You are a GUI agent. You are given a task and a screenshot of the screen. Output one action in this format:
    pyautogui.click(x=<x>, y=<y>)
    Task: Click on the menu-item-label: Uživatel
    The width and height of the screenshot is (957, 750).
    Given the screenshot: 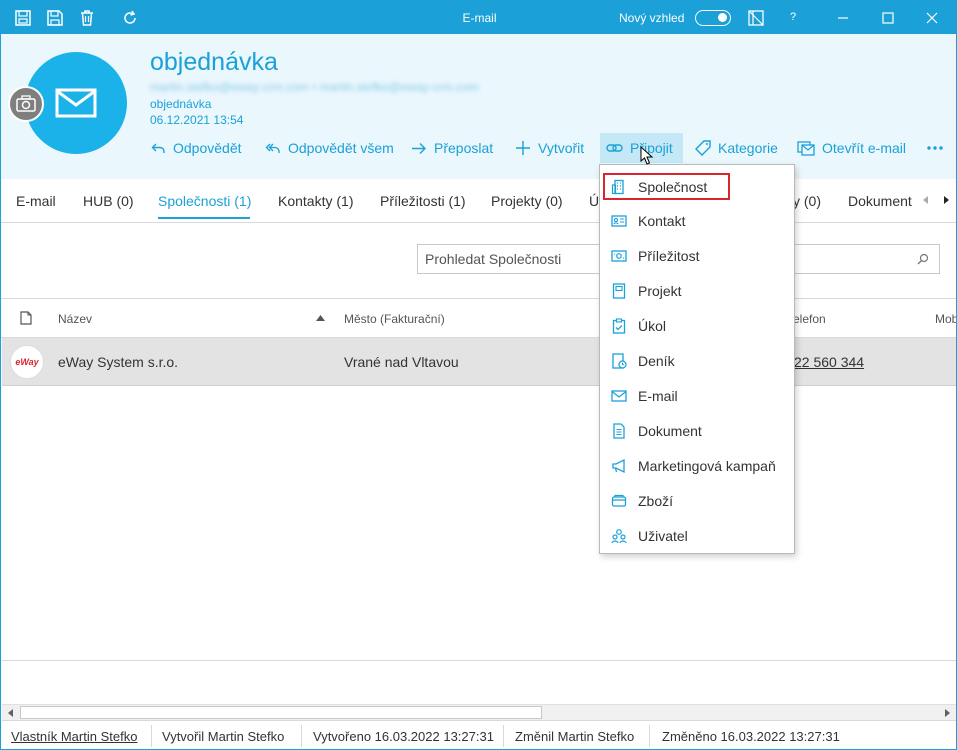 What is the action you would take?
    pyautogui.click(x=663, y=536)
    